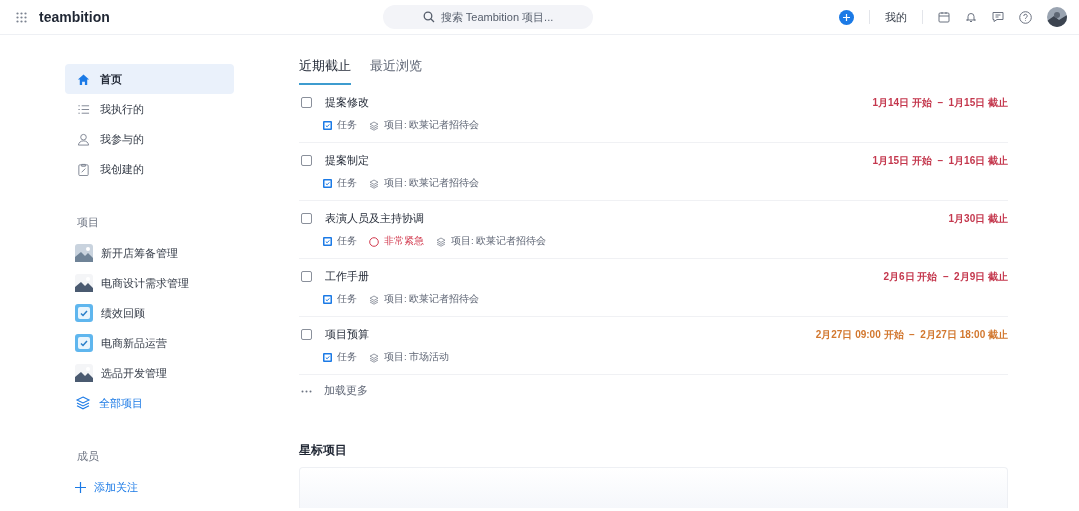 This screenshot has height=511, width=1079. Describe the element at coordinates (945, 276) in the screenshot. I see `task-date: 2月6日 开始 – 2月9日 截止` at that location.